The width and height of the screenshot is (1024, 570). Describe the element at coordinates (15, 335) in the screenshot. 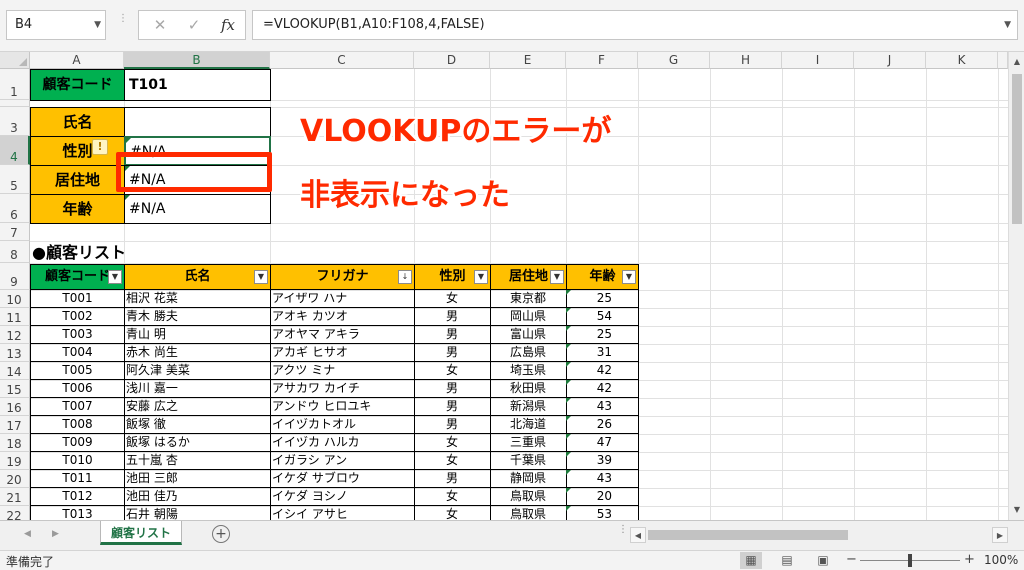

I see `row-header-12: 12` at that location.